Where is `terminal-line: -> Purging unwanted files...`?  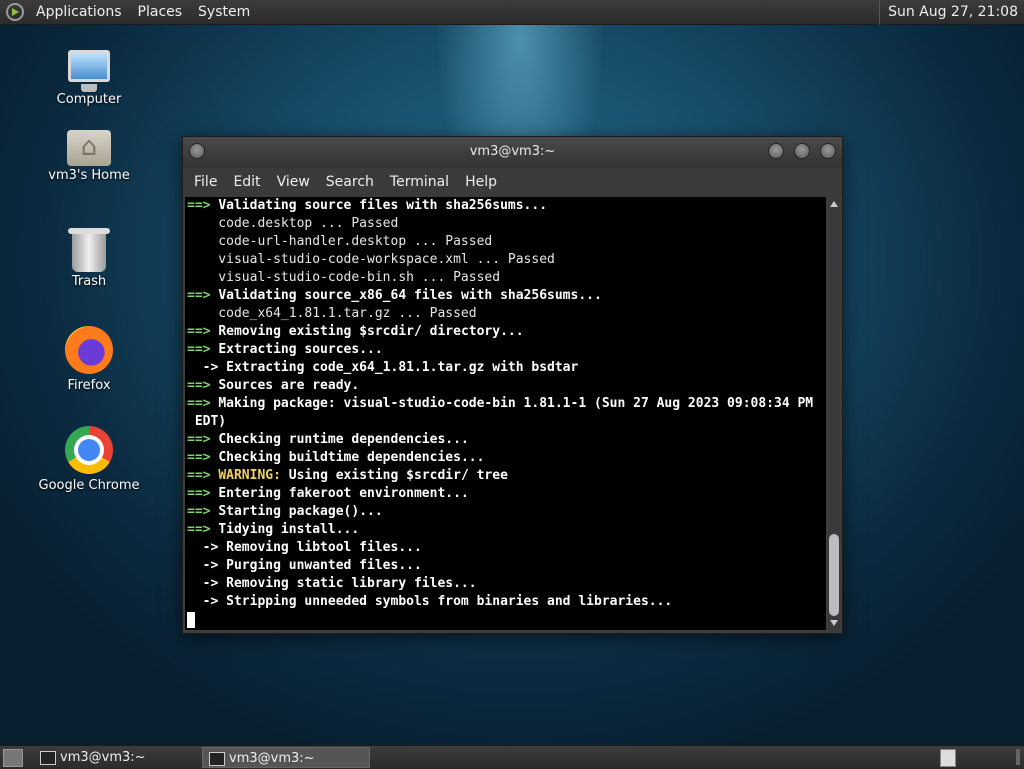 terminal-line: -> Purging unwanted files... is located at coordinates (505, 566).